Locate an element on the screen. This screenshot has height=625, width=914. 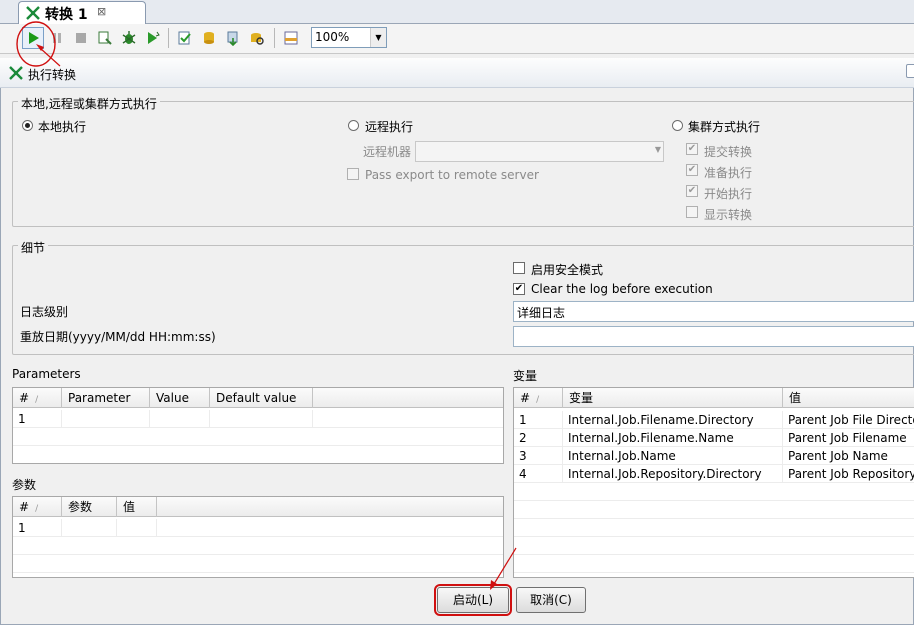
run-button is located at coordinates (33, 38).